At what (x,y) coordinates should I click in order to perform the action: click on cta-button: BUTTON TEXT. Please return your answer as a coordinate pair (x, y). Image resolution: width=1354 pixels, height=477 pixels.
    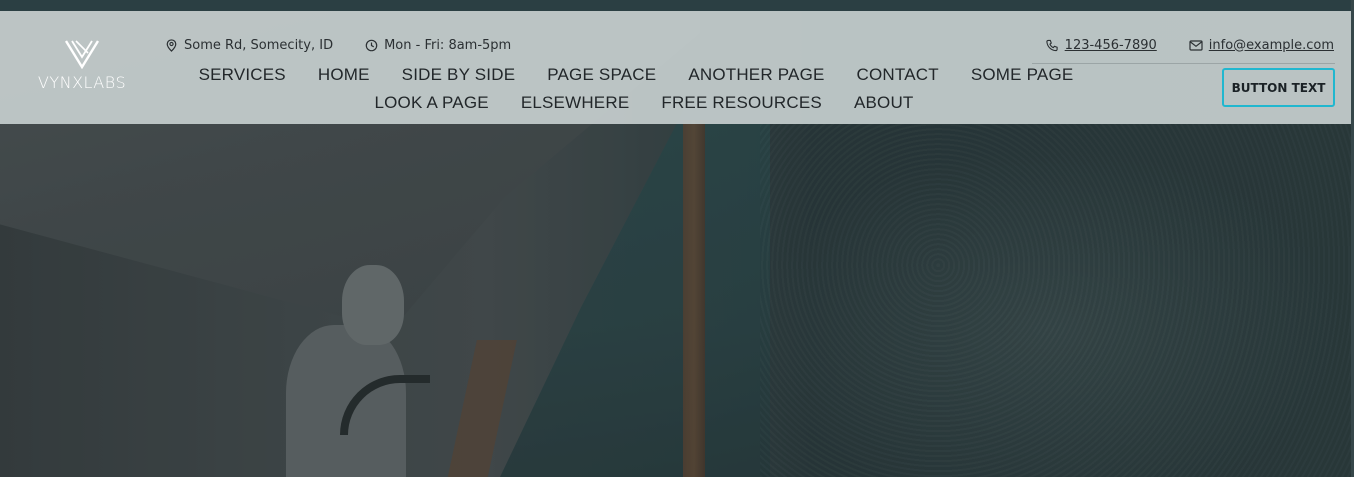
    Looking at the image, I should click on (1278, 87).